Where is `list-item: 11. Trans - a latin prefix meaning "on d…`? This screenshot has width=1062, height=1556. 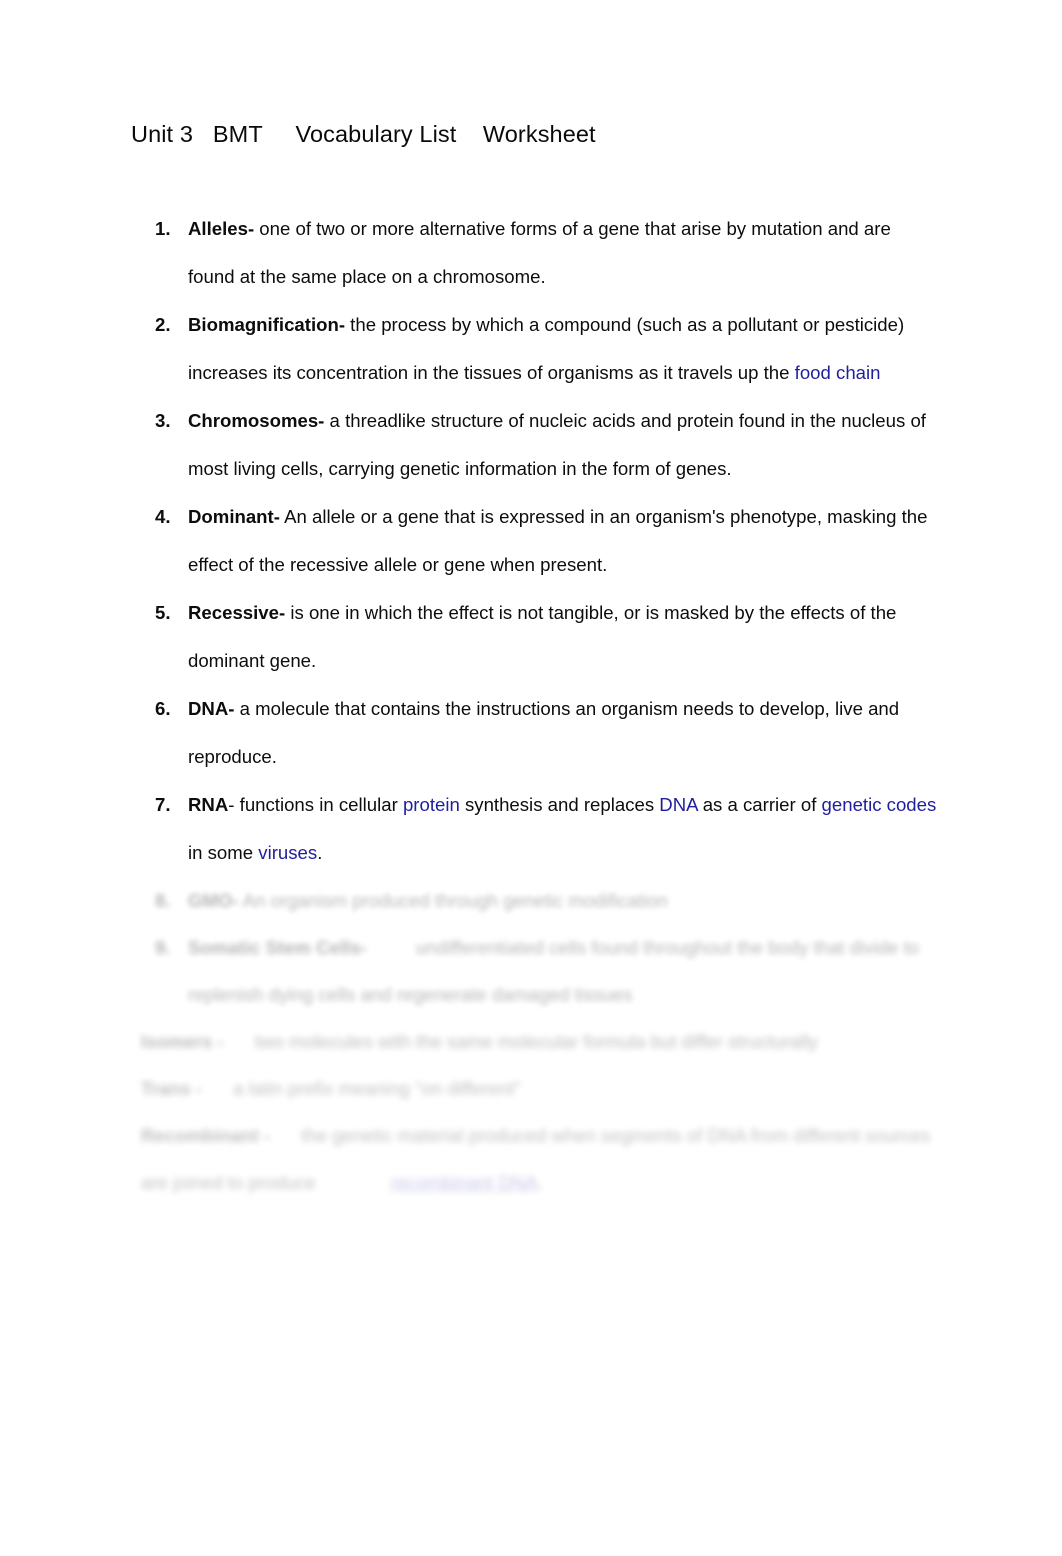 list-item: 11. Trans - a latin prefix meaning "on d… is located at coordinates (536, 1088).